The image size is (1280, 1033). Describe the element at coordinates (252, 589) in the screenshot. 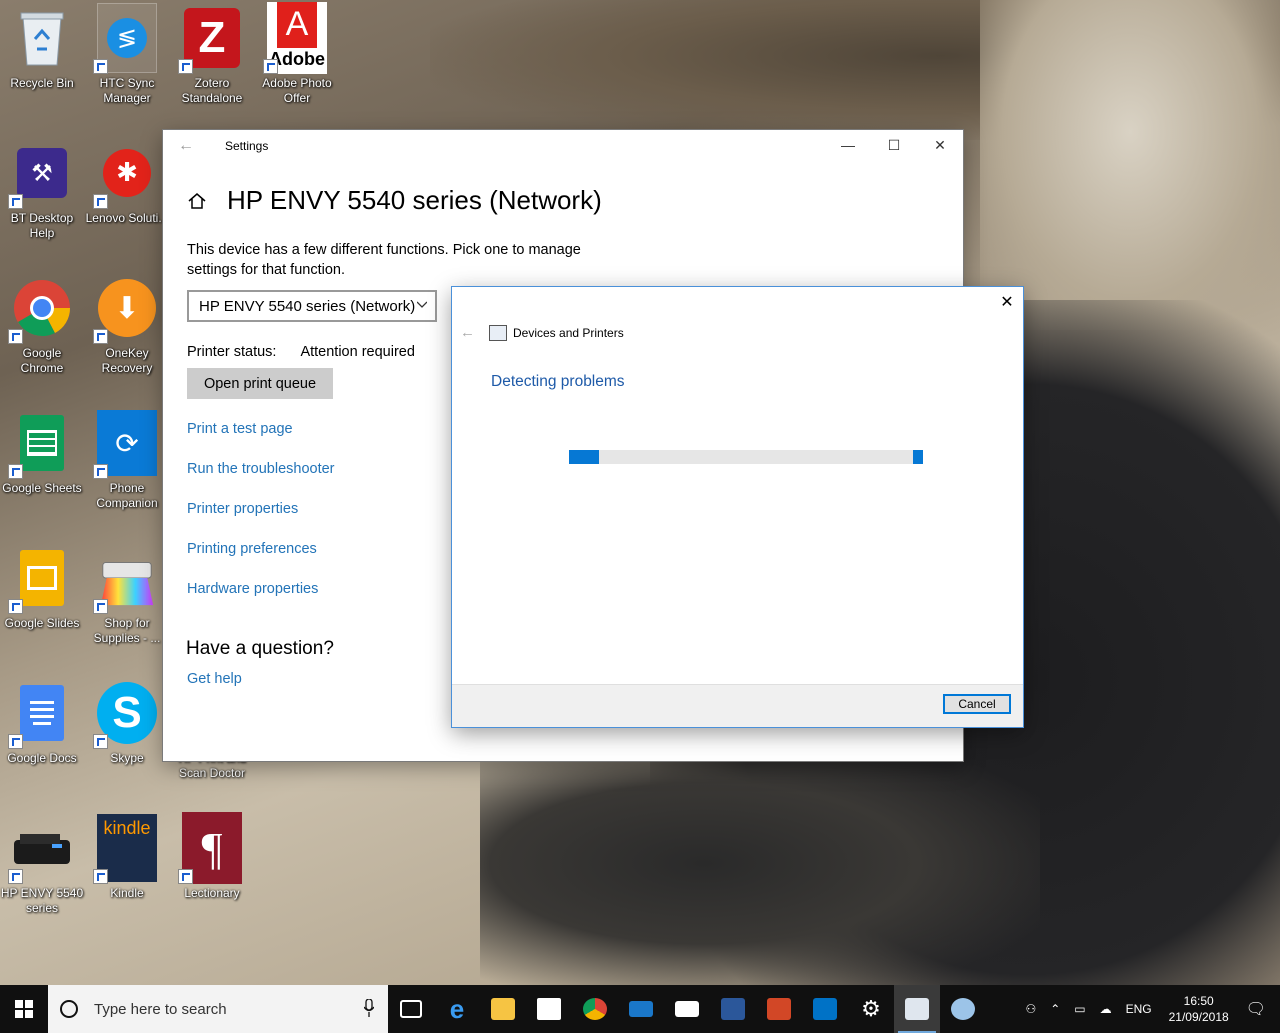

I see `hardware-properties-link: Hardware properties` at that location.